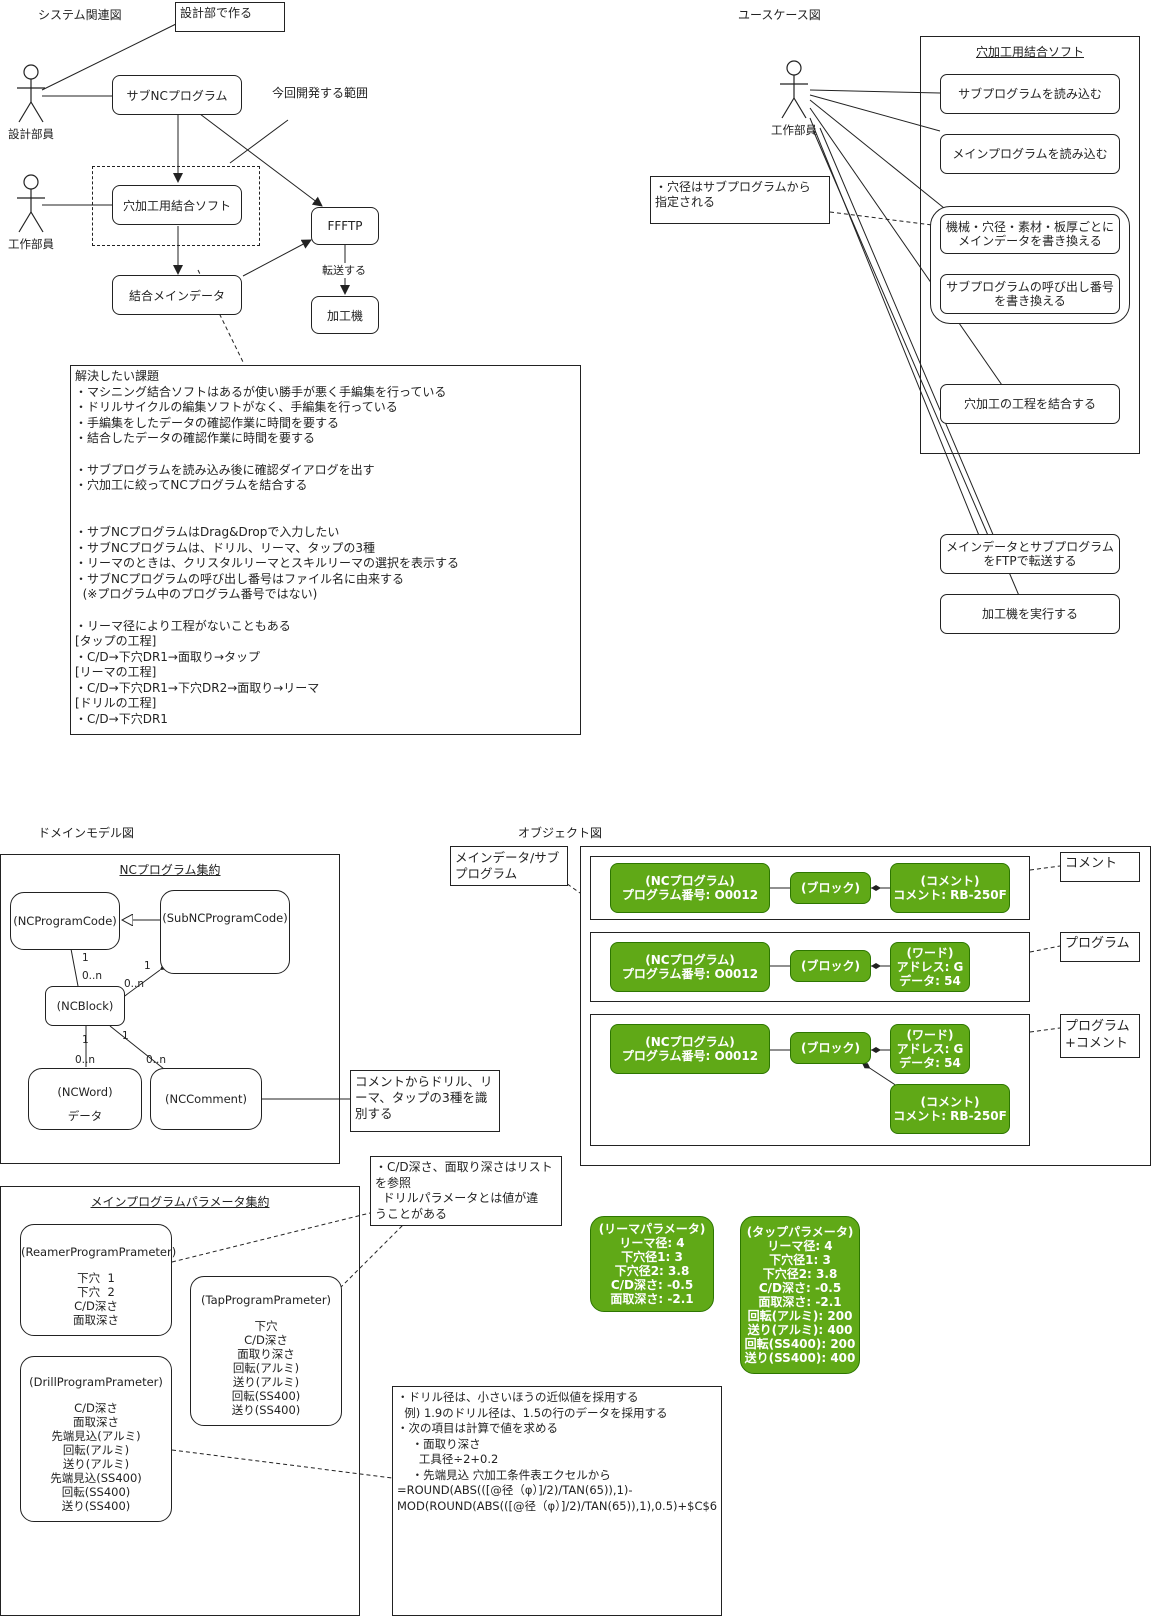 The height and width of the screenshot is (1616, 1151). What do you see at coordinates (652, 1229) in the screenshot?
I see `reamer-parameter-object-title: (リーマパラメータ)` at bounding box center [652, 1229].